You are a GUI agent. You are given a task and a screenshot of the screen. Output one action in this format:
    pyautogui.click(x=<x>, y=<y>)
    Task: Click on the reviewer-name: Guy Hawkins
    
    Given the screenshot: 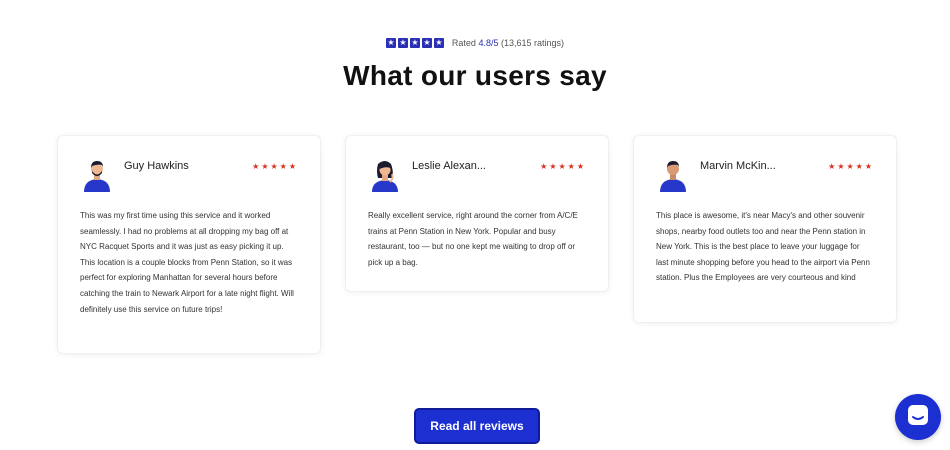 What is the action you would take?
    pyautogui.click(x=156, y=166)
    